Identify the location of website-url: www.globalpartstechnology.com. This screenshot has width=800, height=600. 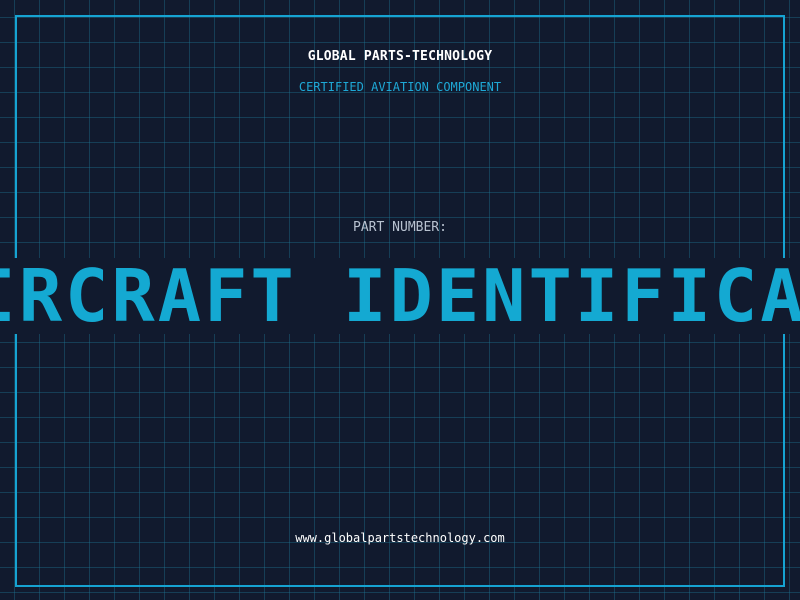
(400, 538).